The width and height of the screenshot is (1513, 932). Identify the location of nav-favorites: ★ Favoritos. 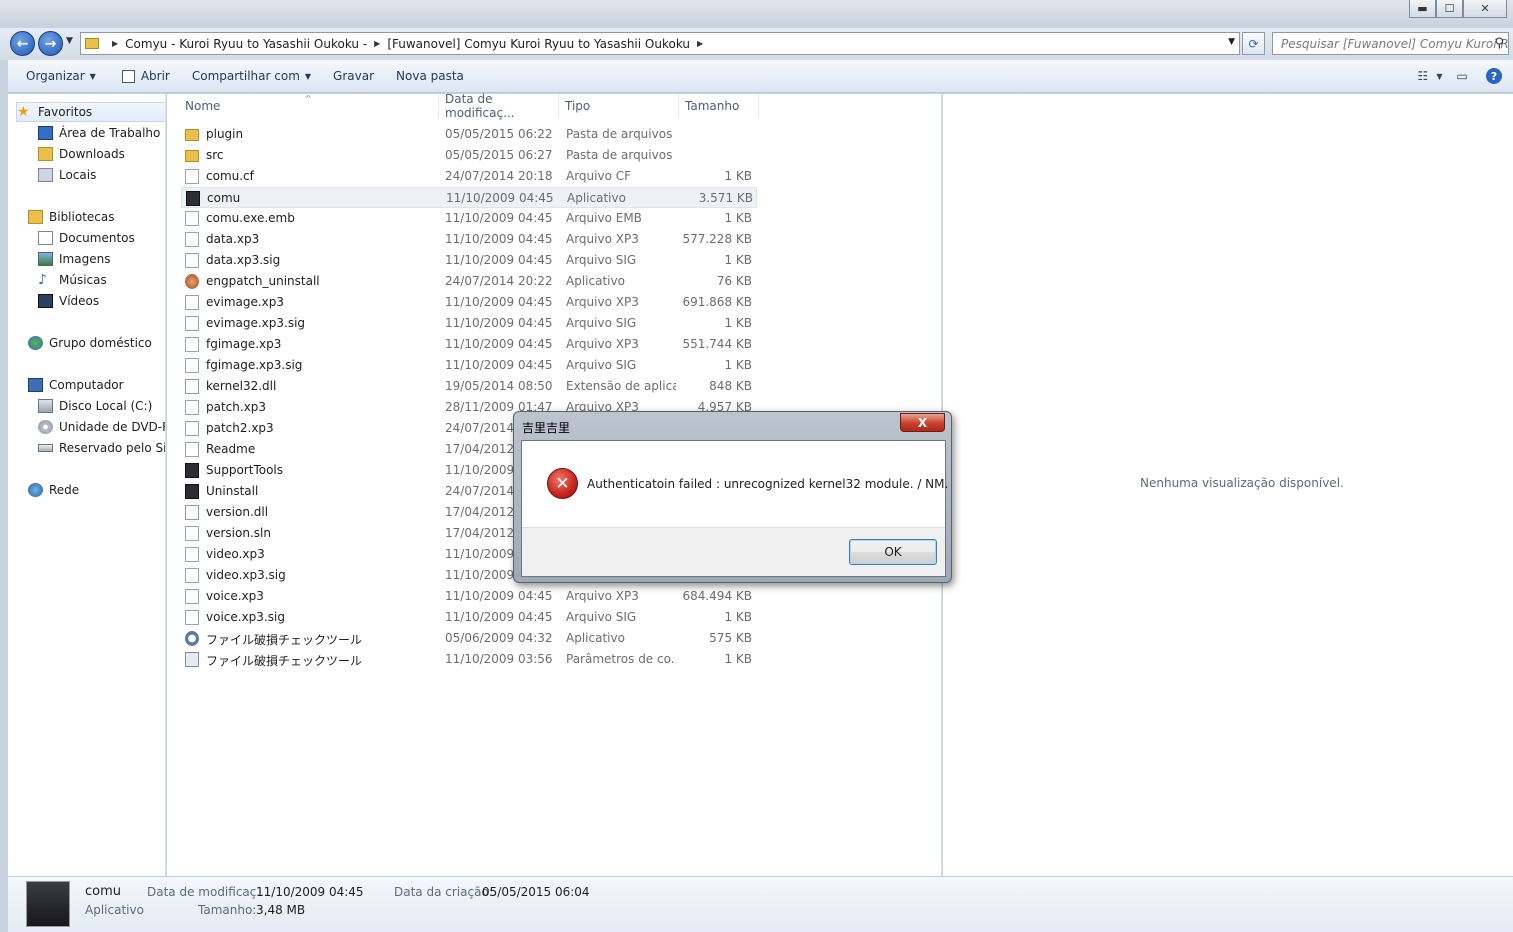
(90, 112).